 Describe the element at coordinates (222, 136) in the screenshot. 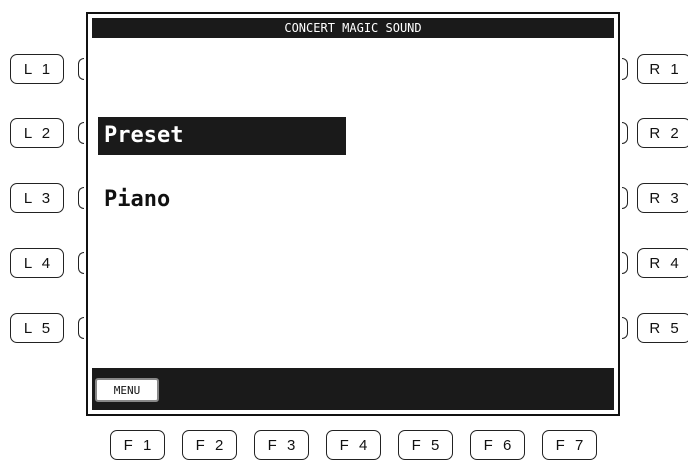

I see `option-preset: Preset` at that location.